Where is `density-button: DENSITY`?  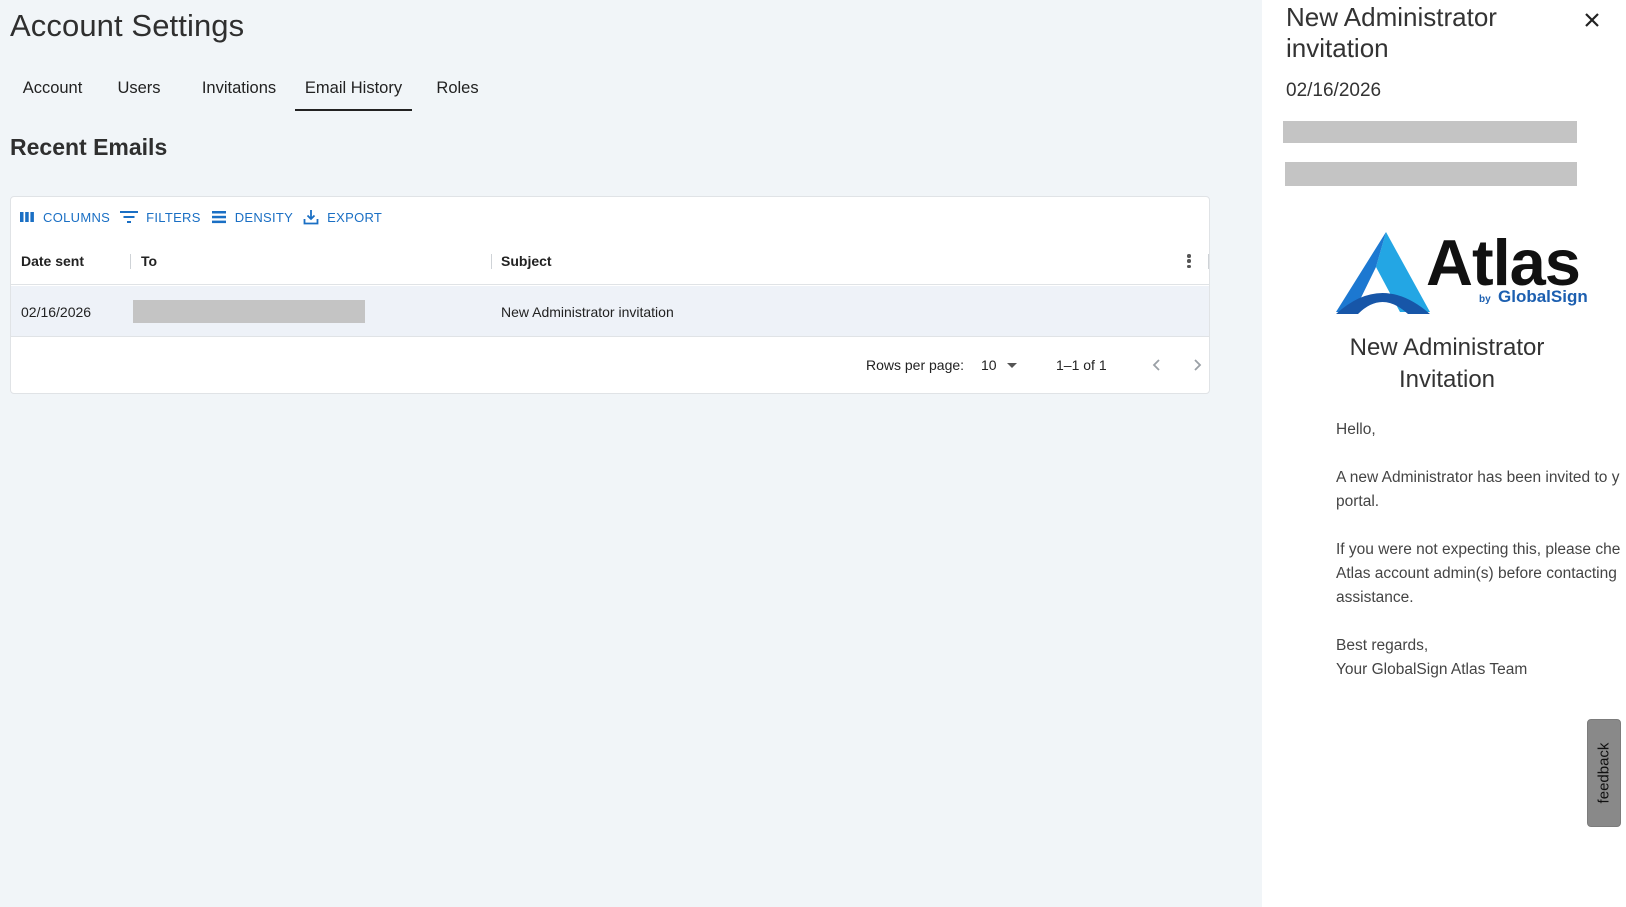
density-button: DENSITY is located at coordinates (252, 217).